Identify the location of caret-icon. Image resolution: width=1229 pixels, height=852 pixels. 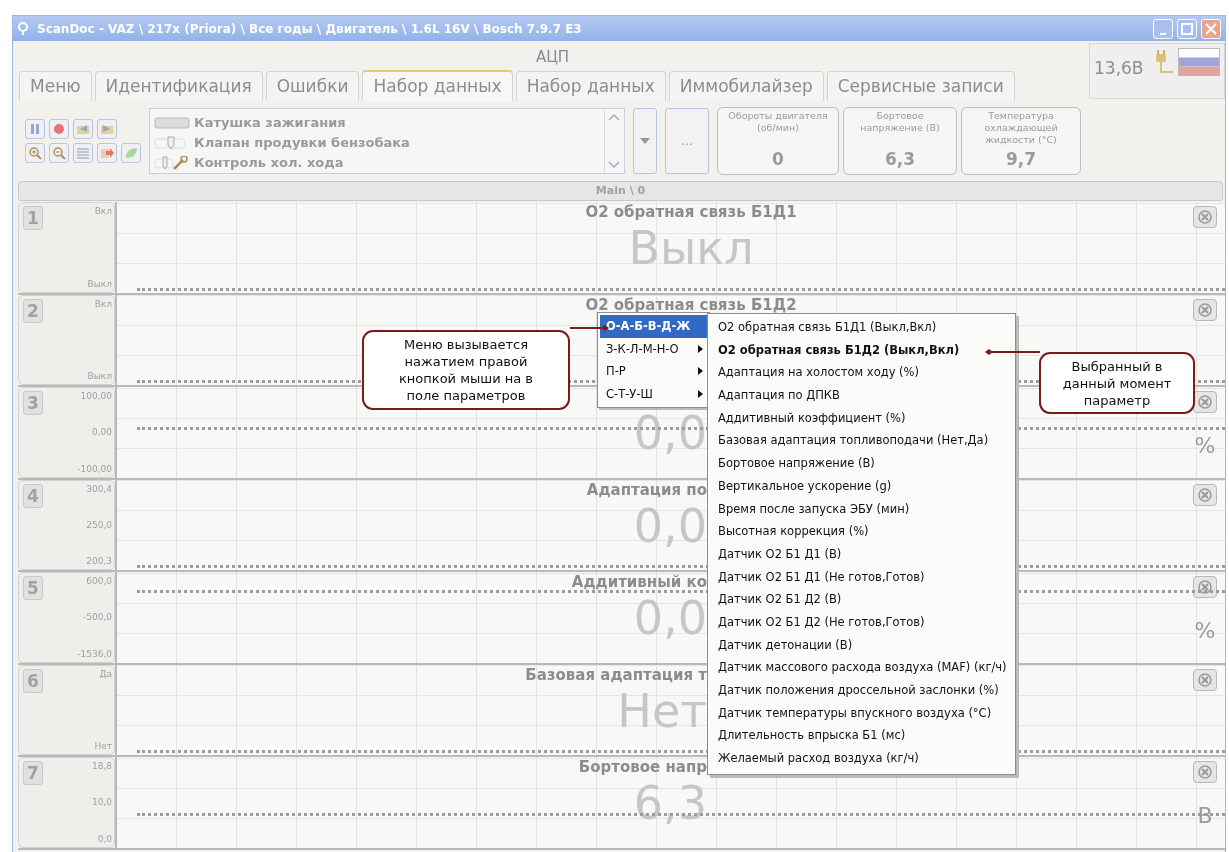
(645, 141).